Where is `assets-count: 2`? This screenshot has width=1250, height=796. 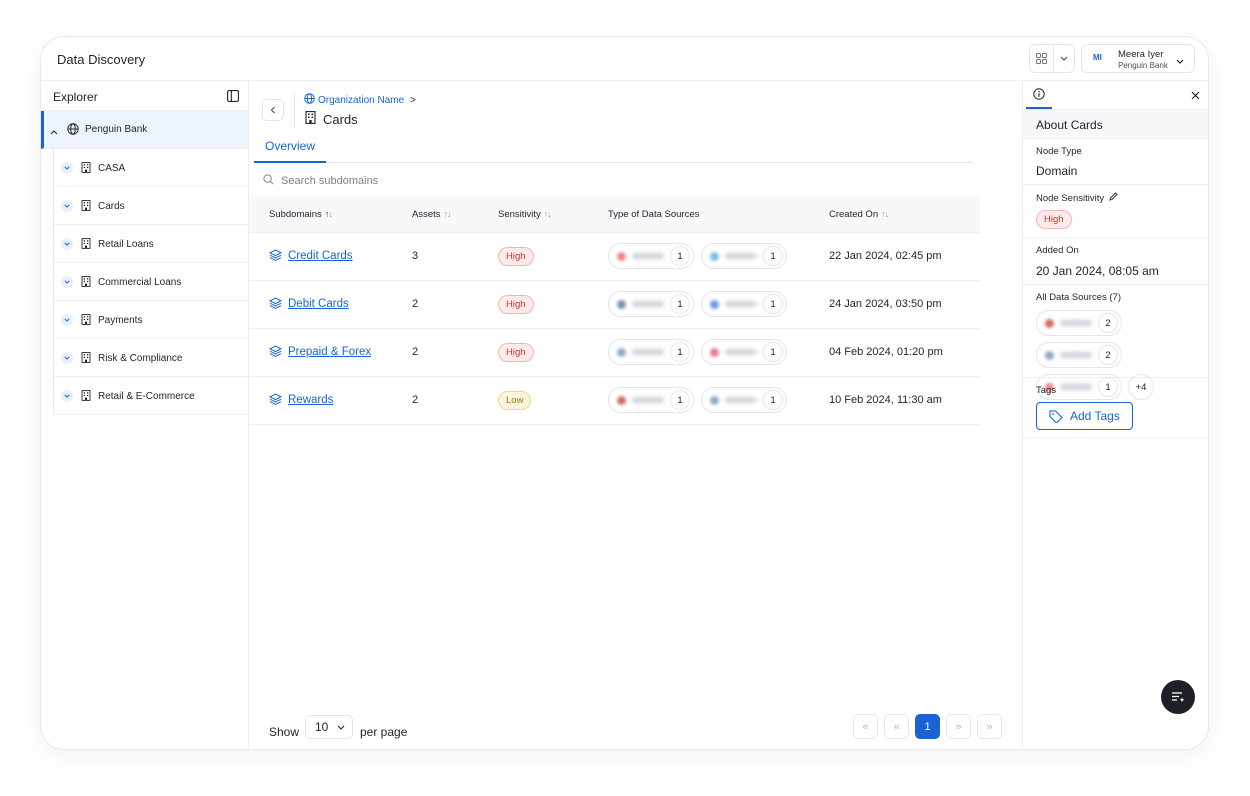 assets-count: 2 is located at coordinates (455, 400).